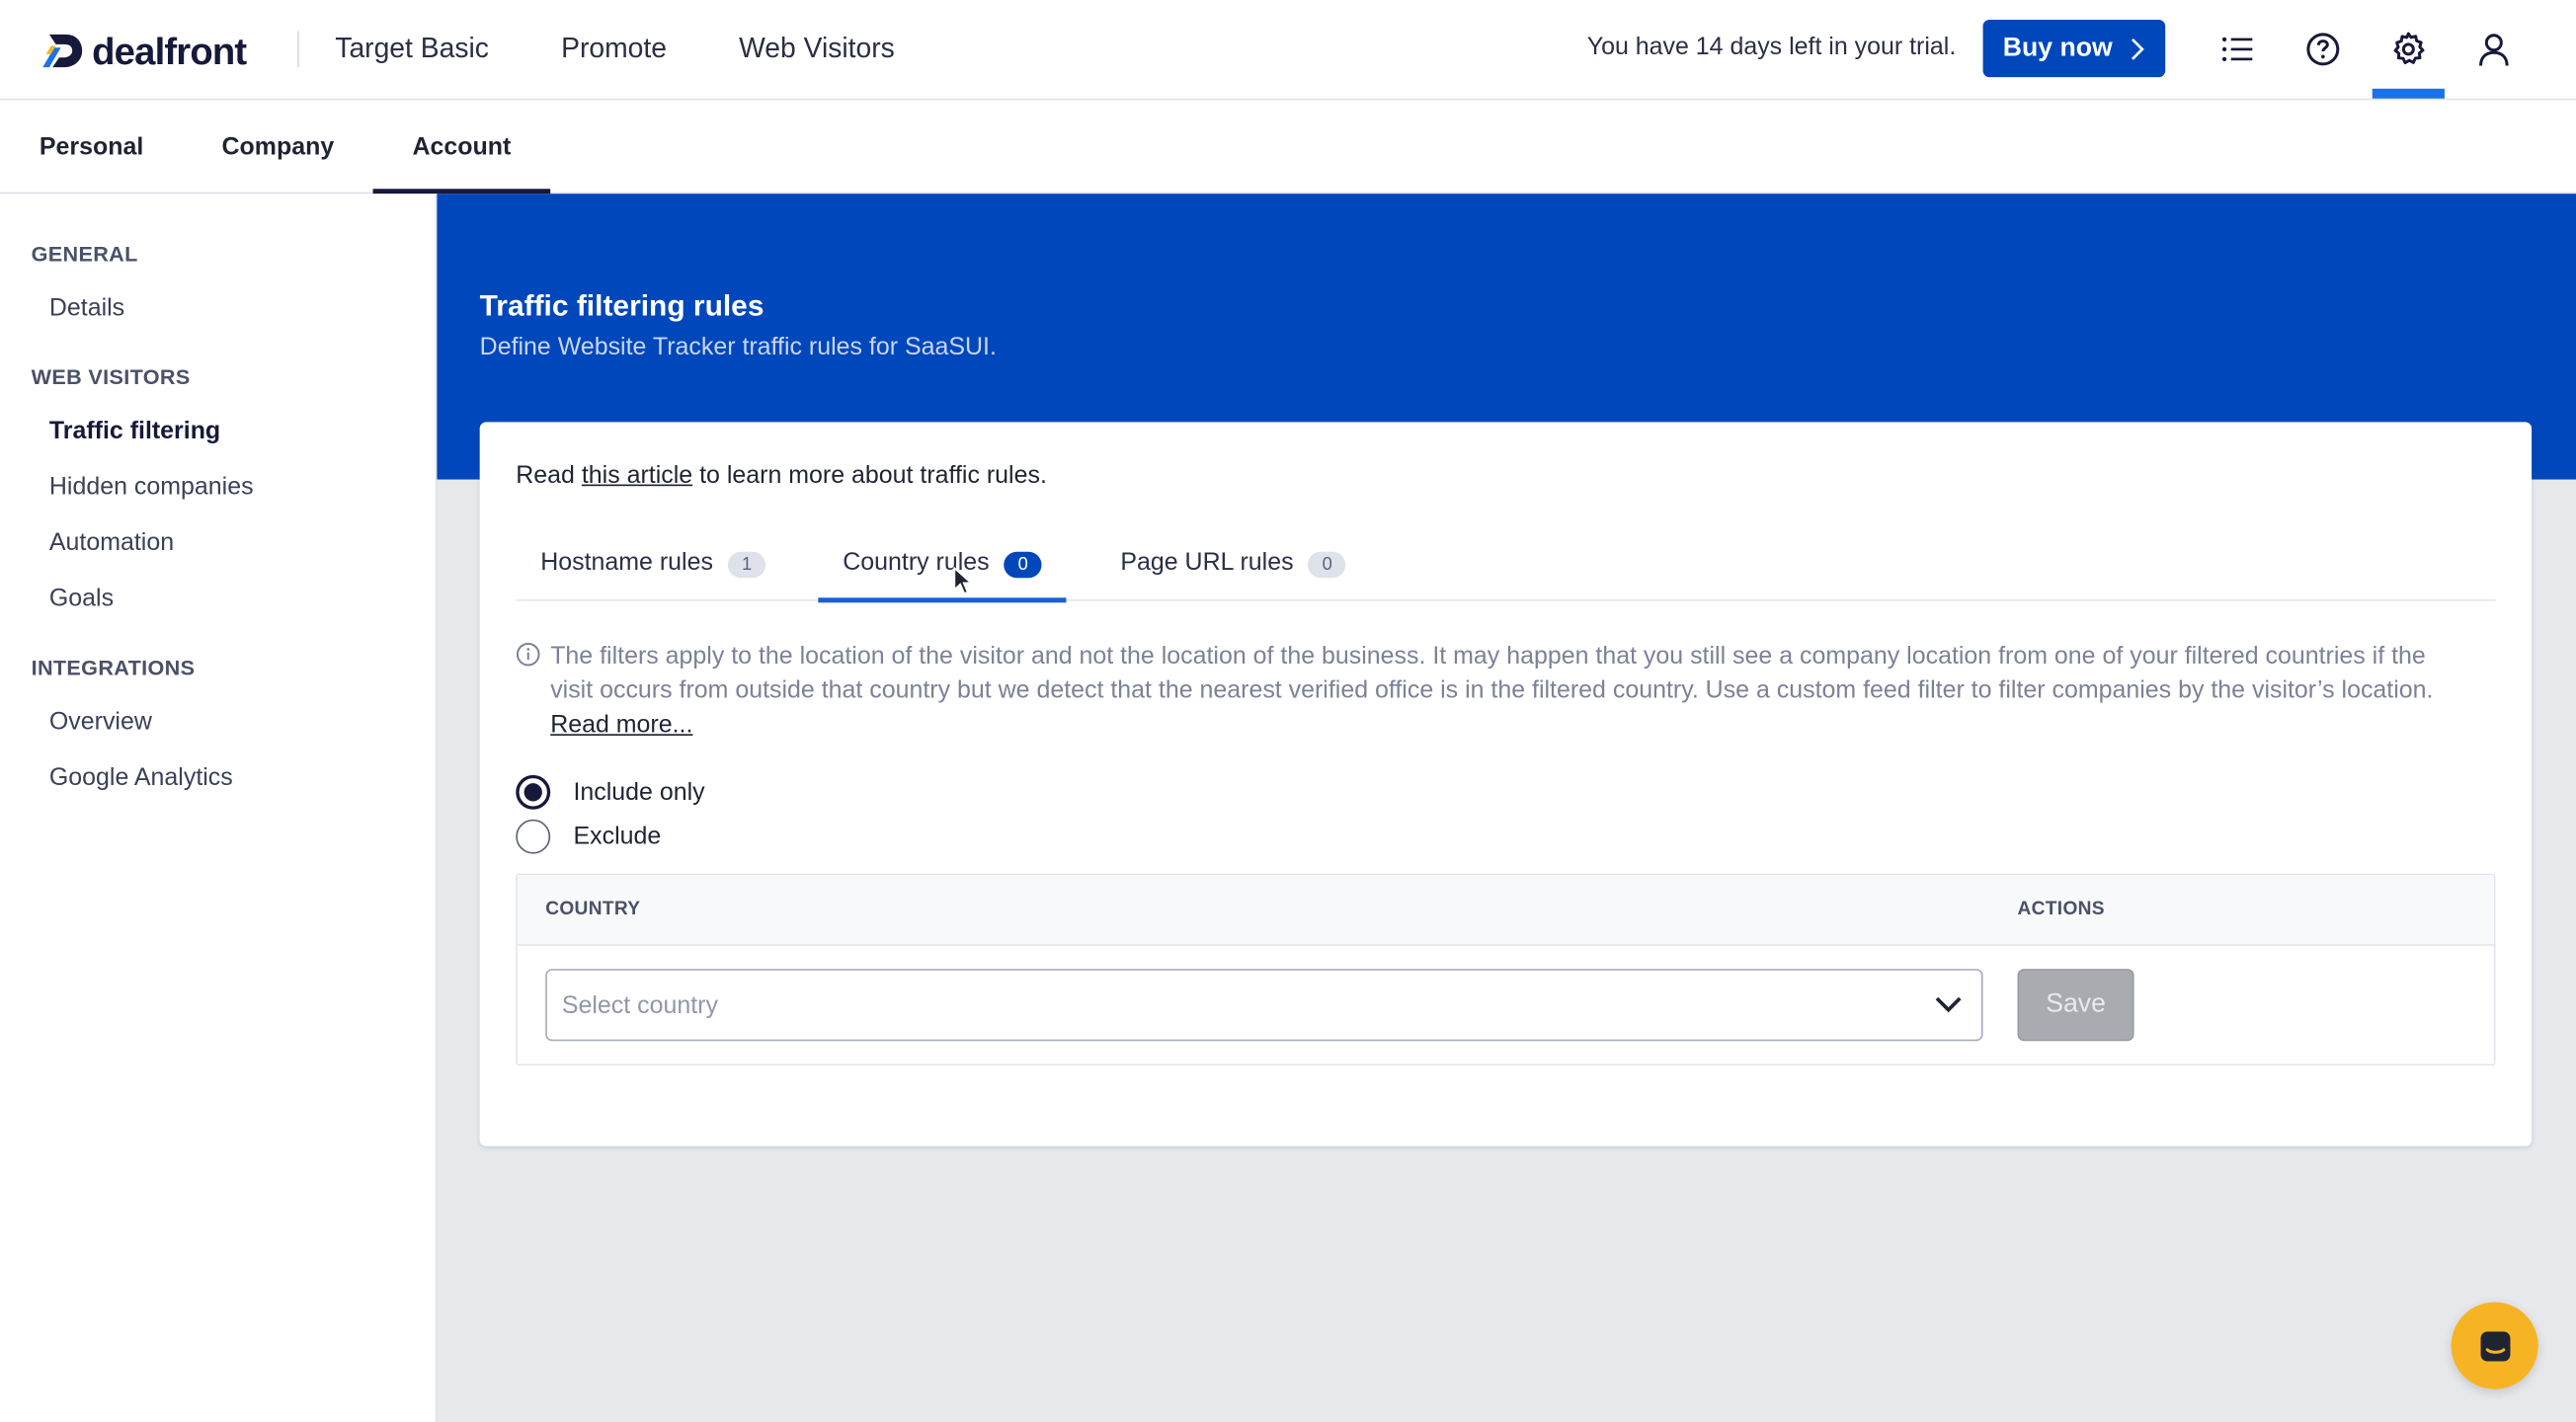 This screenshot has height=1422, width=2576. I want to click on nav-promote: Promote, so click(614, 49).